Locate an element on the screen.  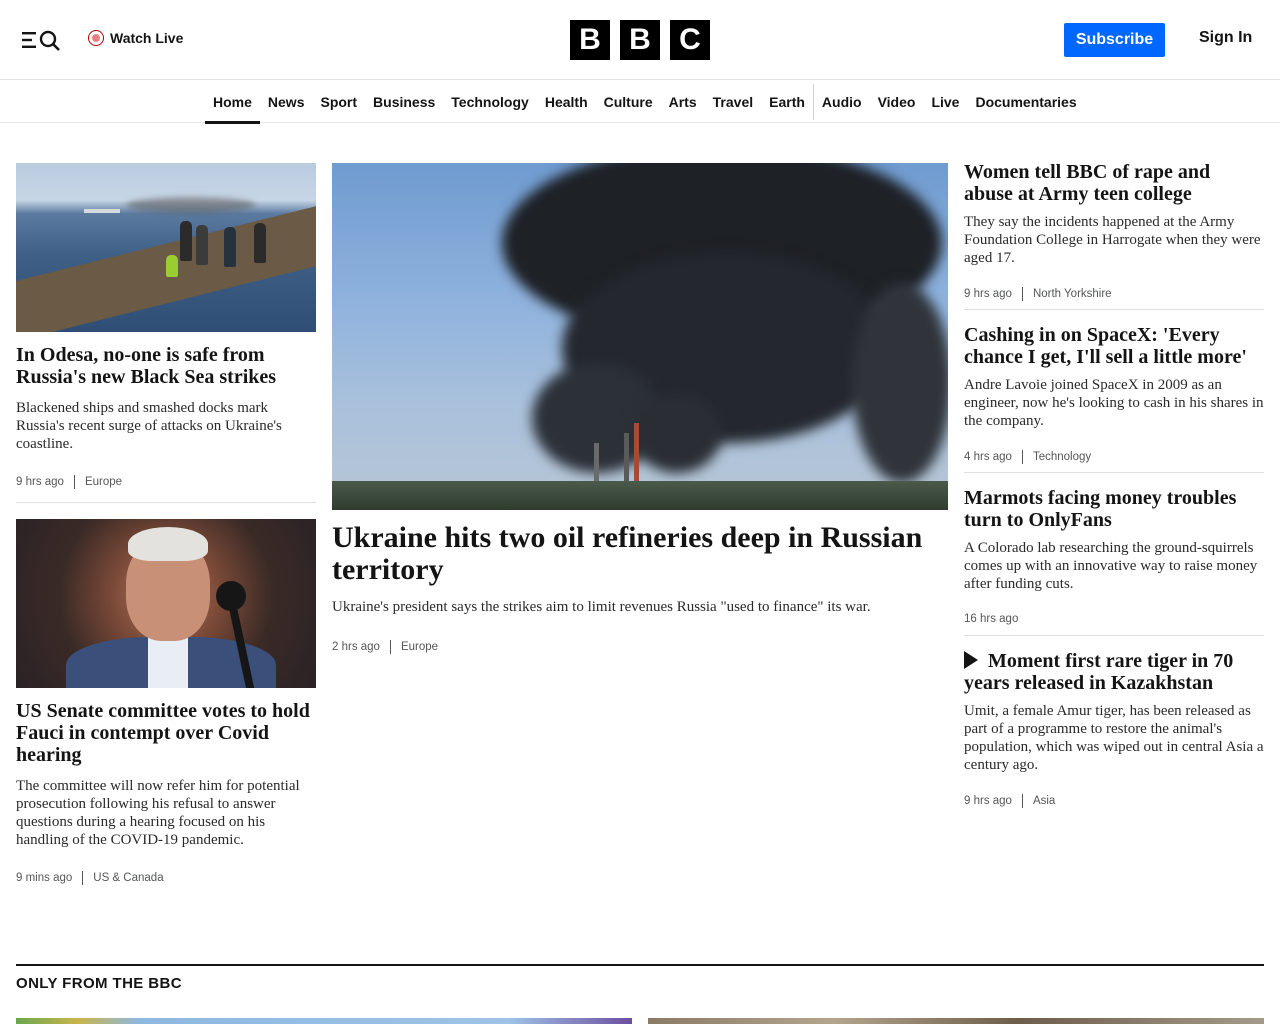
nav-item-sport: Sport is located at coordinates (338, 102).